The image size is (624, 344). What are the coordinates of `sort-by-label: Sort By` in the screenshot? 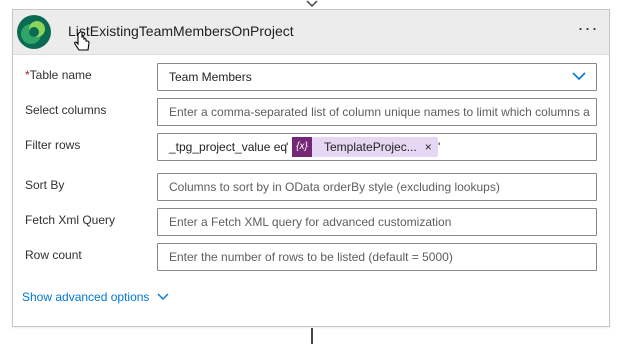 It's located at (45, 185).